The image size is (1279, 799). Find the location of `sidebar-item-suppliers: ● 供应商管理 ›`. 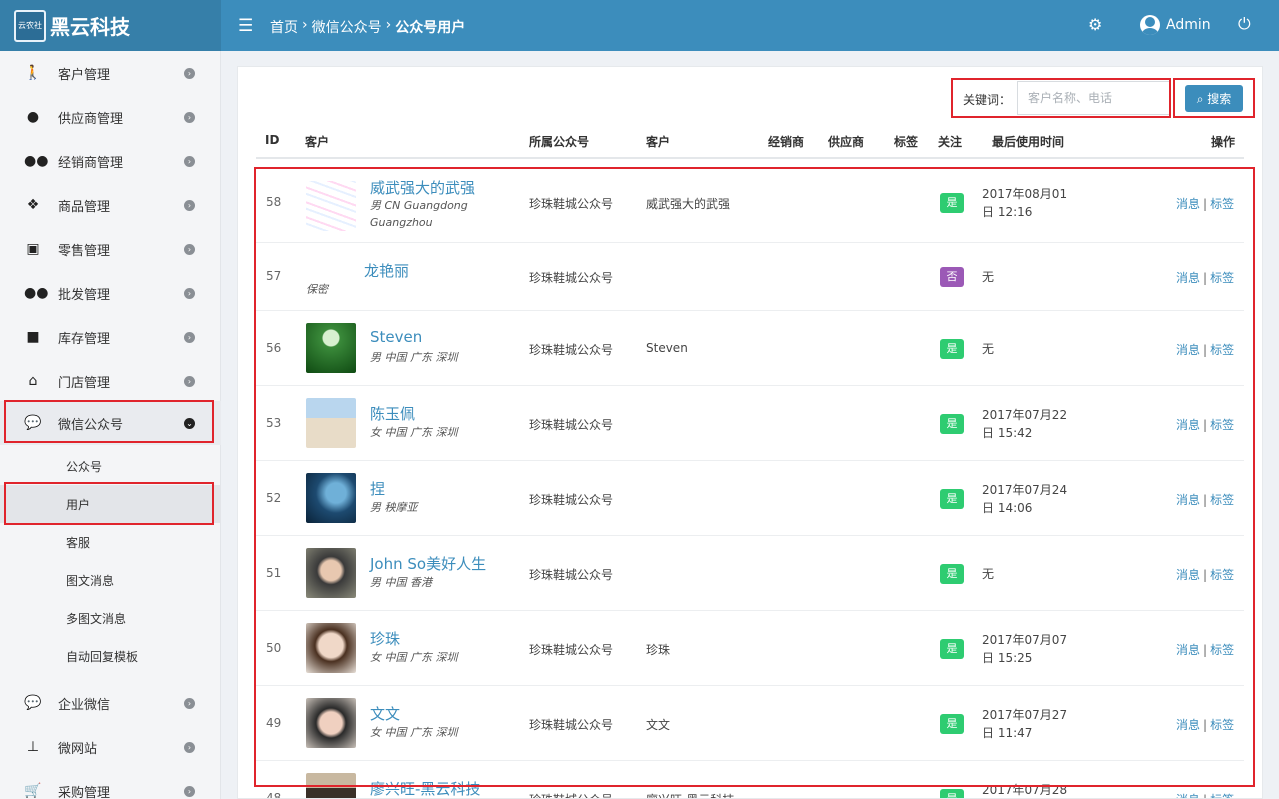

sidebar-item-suppliers: ● 供应商管理 › is located at coordinates (110, 117).